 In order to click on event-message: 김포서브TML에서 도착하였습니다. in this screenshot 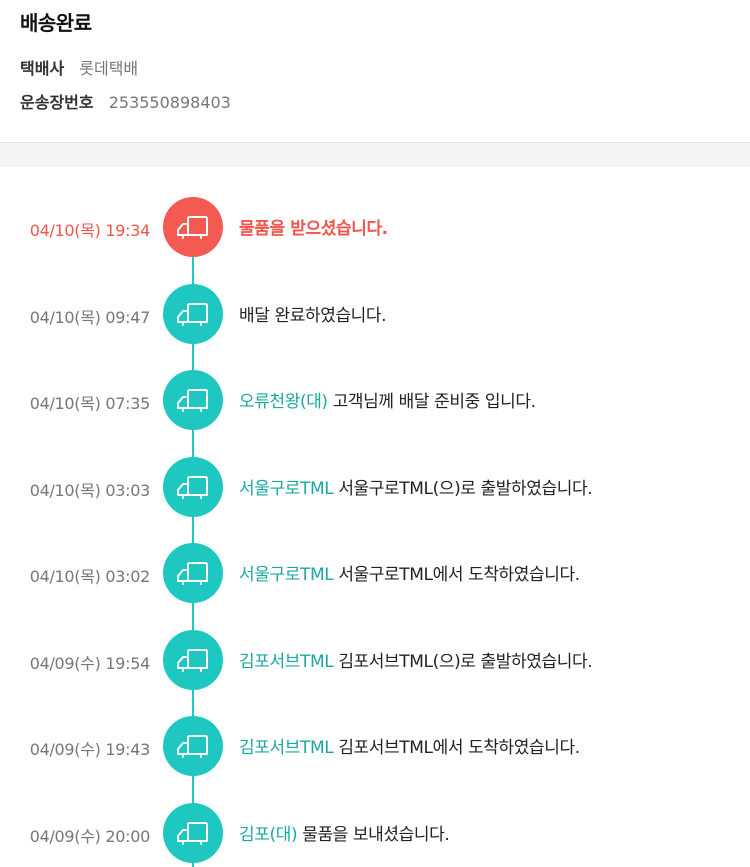, I will do `click(459, 748)`.